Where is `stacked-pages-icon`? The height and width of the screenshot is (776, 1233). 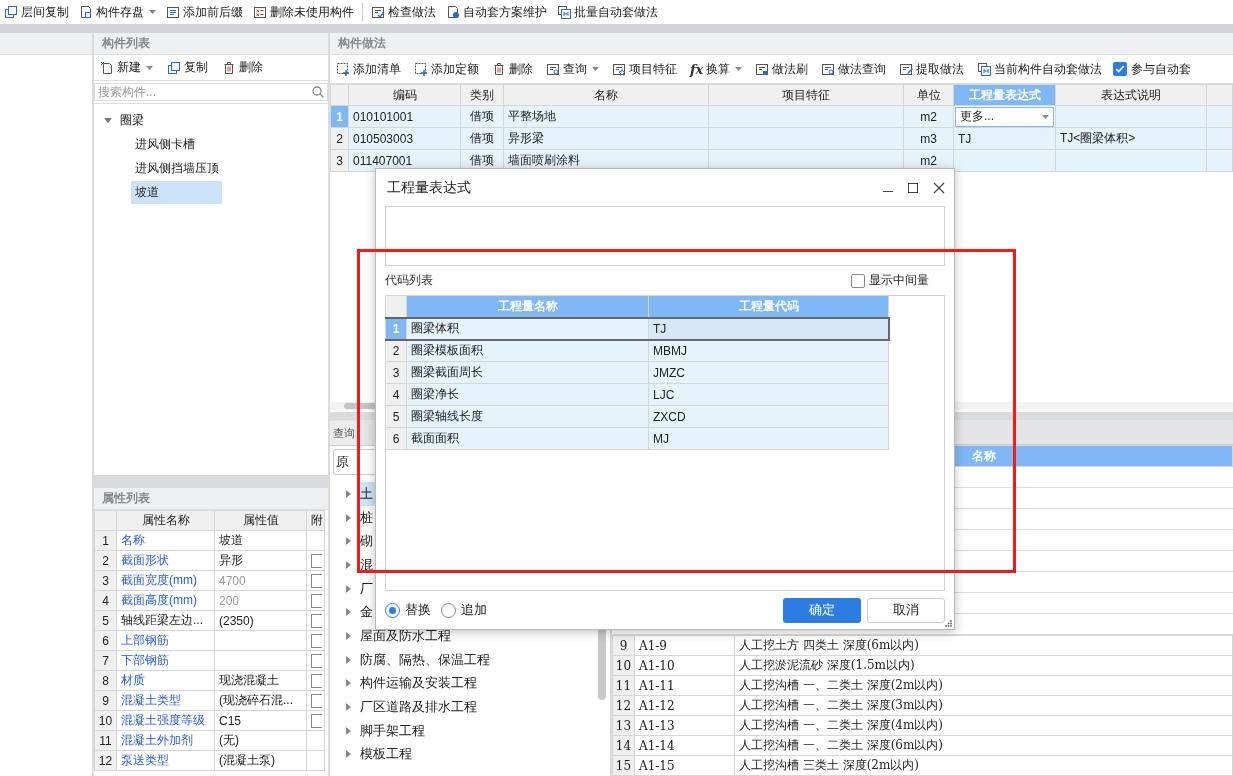 stacked-pages-icon is located at coordinates (564, 12).